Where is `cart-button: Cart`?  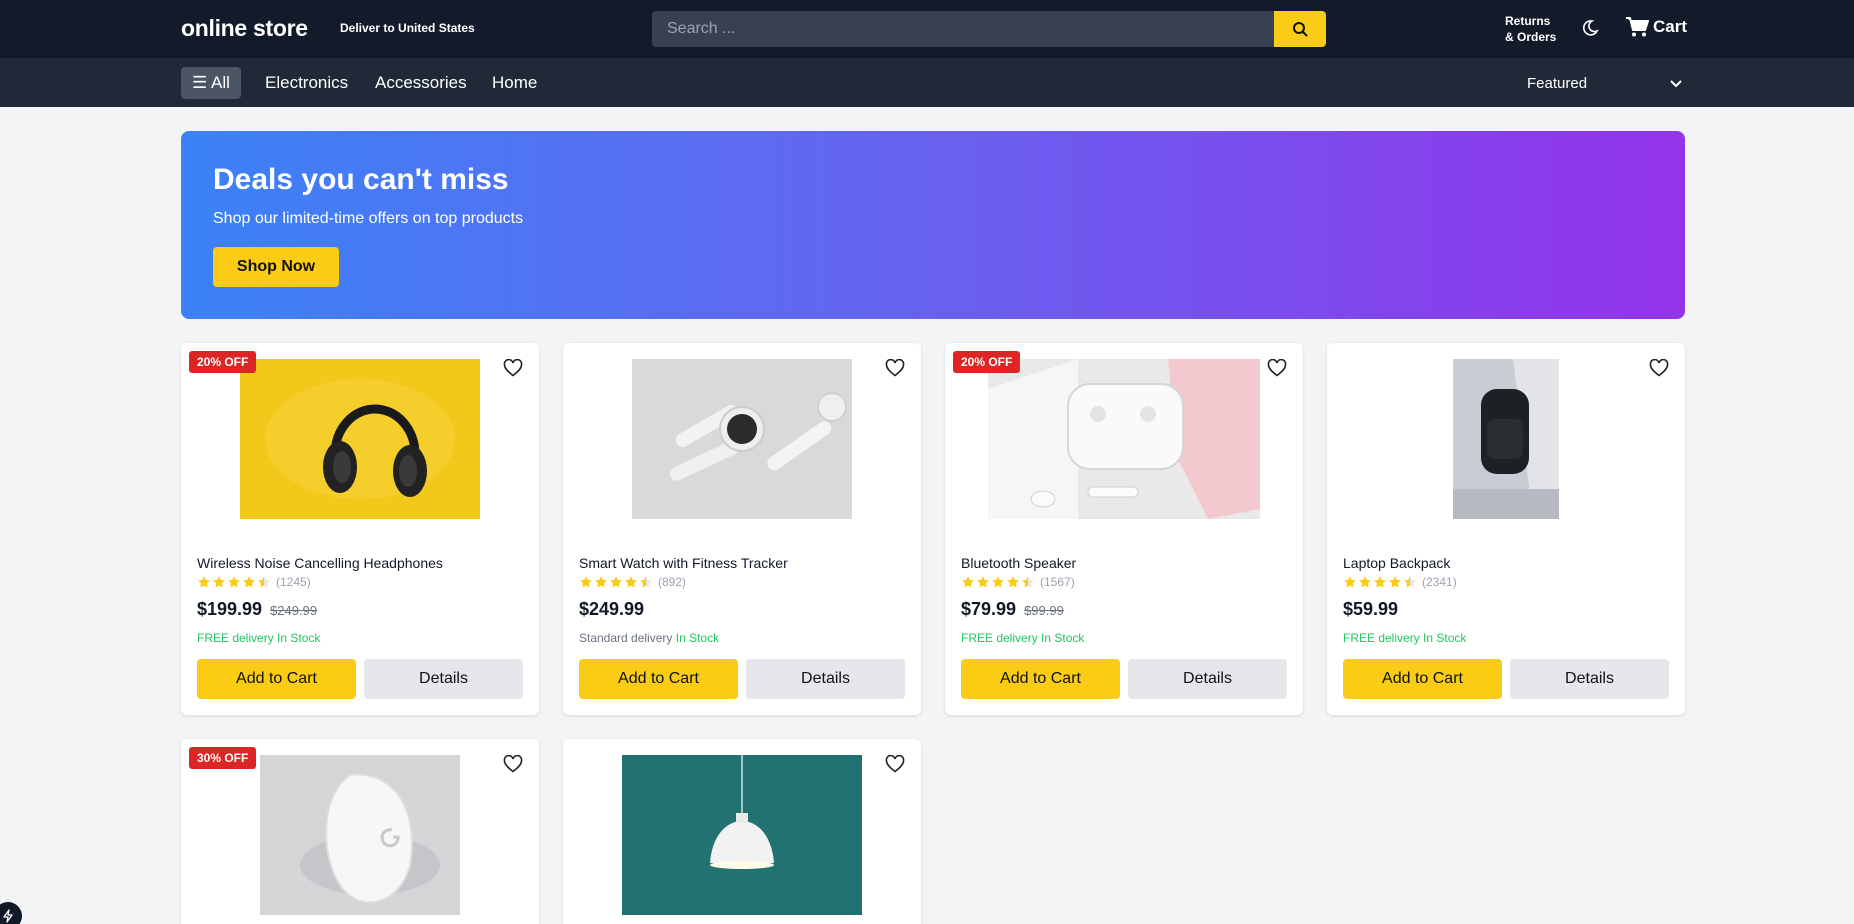 cart-button: Cart is located at coordinates (1656, 27).